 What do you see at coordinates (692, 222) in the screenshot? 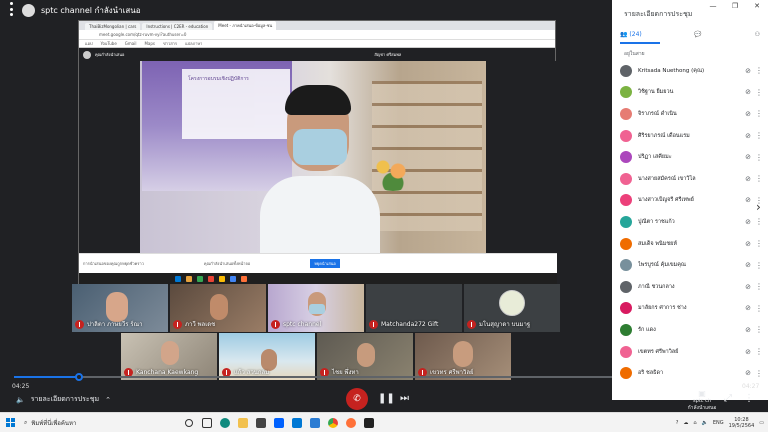
I see `participant-item: ปูณีตา ราชแก้ว ⊘ ⋮` at bounding box center [692, 222].